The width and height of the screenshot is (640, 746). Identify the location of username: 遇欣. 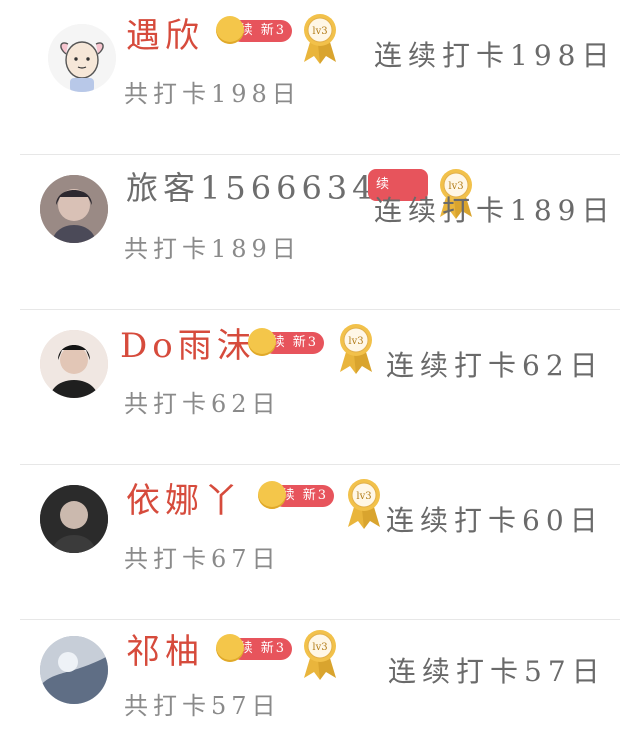
(165, 32).